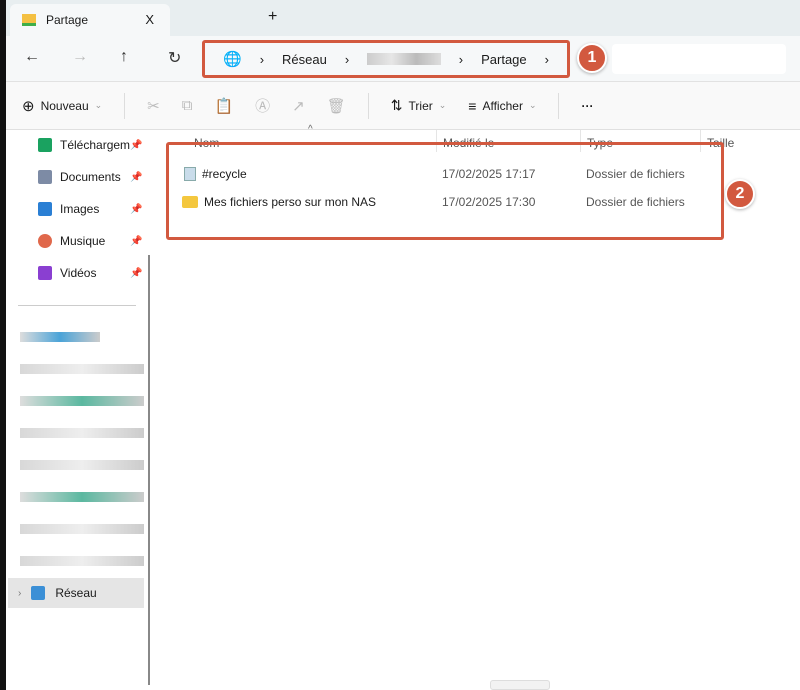 The width and height of the screenshot is (800, 690). Describe the element at coordinates (45, 209) in the screenshot. I see `images-icon` at that location.